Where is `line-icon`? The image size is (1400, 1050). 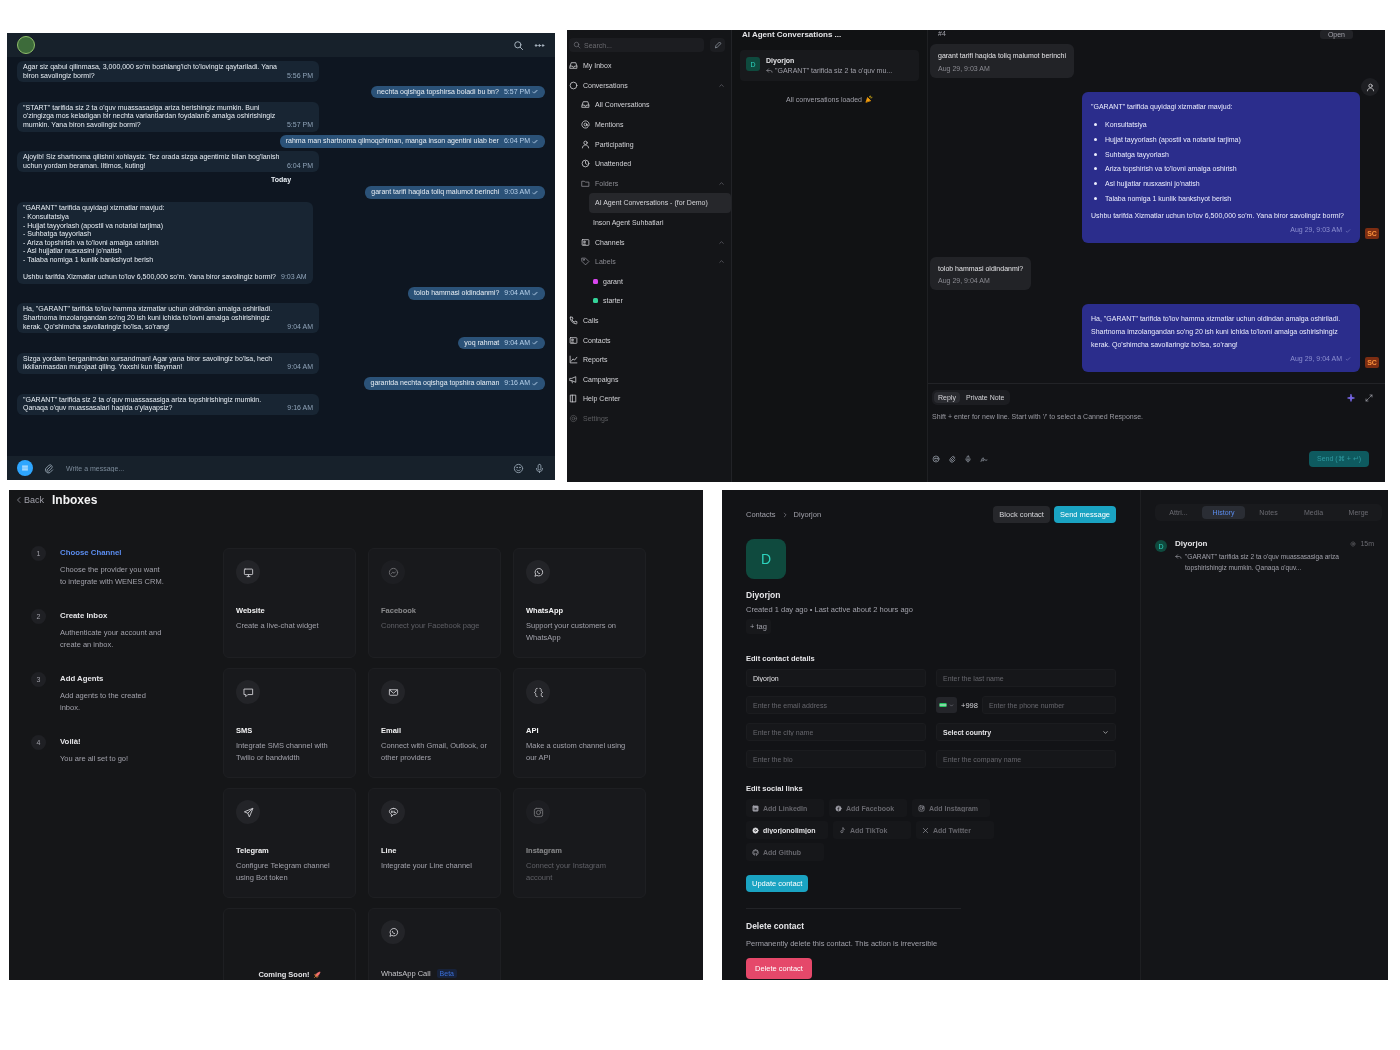
line-icon is located at coordinates (393, 812).